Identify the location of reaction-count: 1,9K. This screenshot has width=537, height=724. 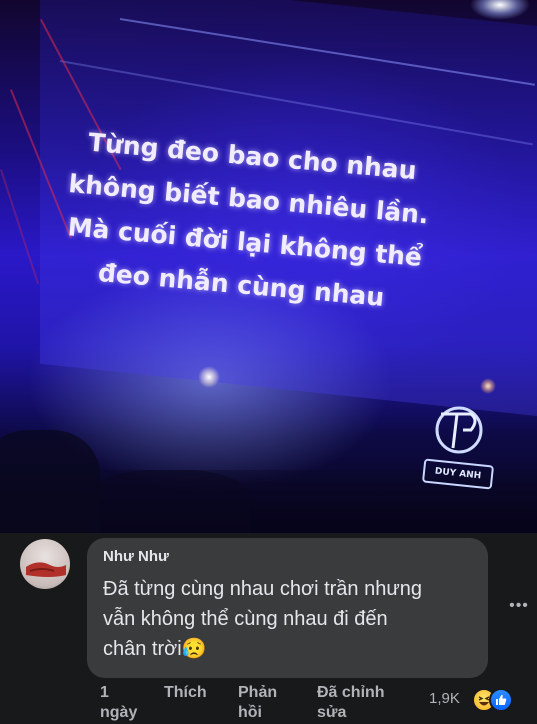
(444, 698).